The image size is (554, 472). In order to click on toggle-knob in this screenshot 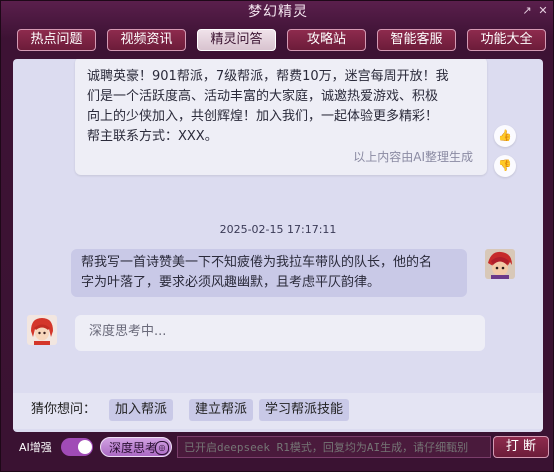, I will do `click(85, 447)`.